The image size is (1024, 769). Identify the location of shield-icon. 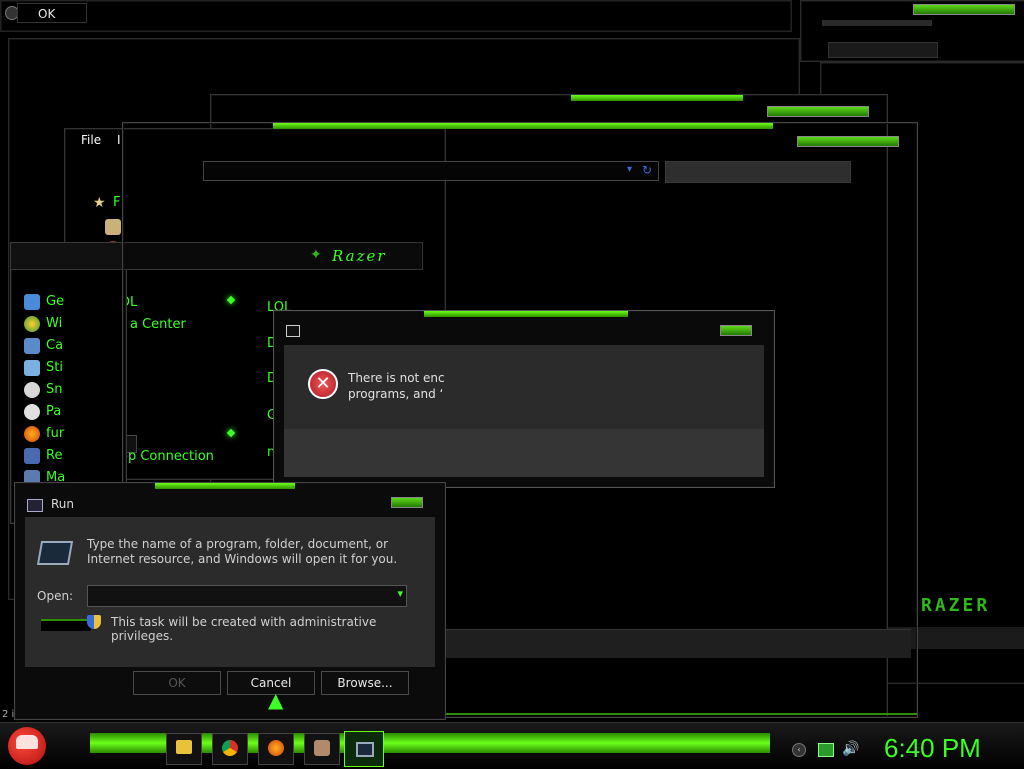
(94, 622).